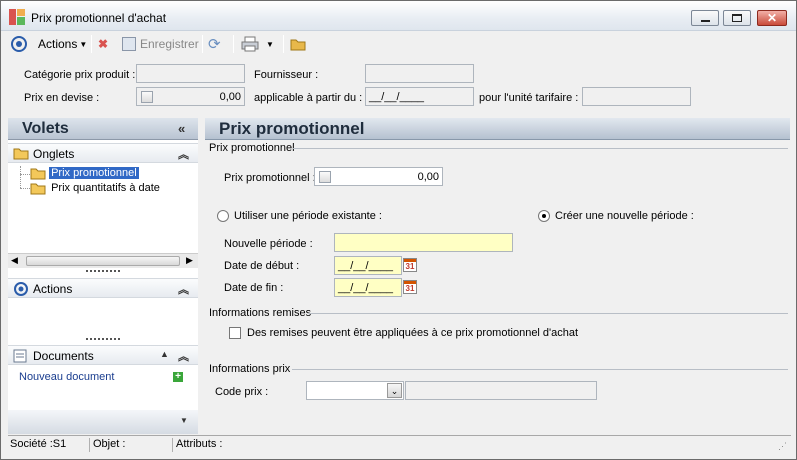  What do you see at coordinates (14, 260) in the screenshot?
I see `scroll-left-icon: ◀` at bounding box center [14, 260].